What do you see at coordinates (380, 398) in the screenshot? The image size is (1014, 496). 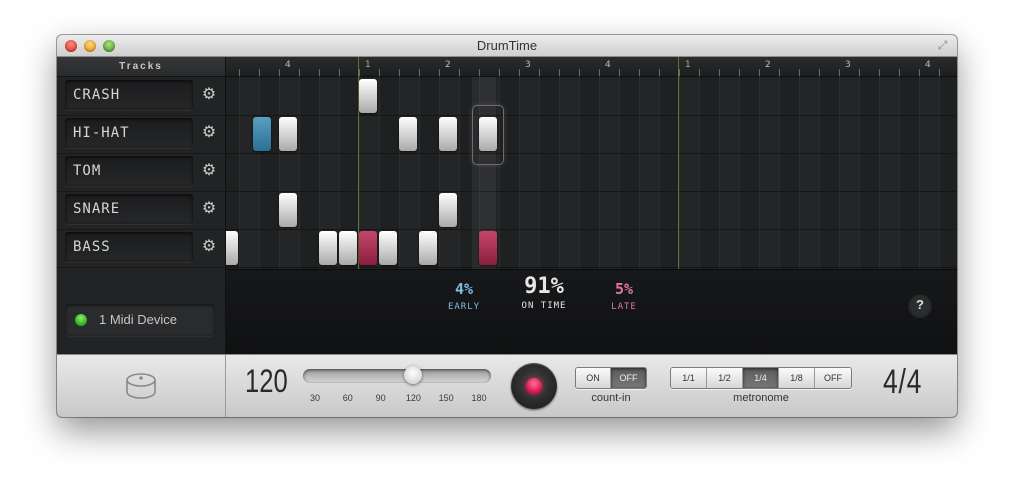 I see `tempo-scale-label: 90` at bounding box center [380, 398].